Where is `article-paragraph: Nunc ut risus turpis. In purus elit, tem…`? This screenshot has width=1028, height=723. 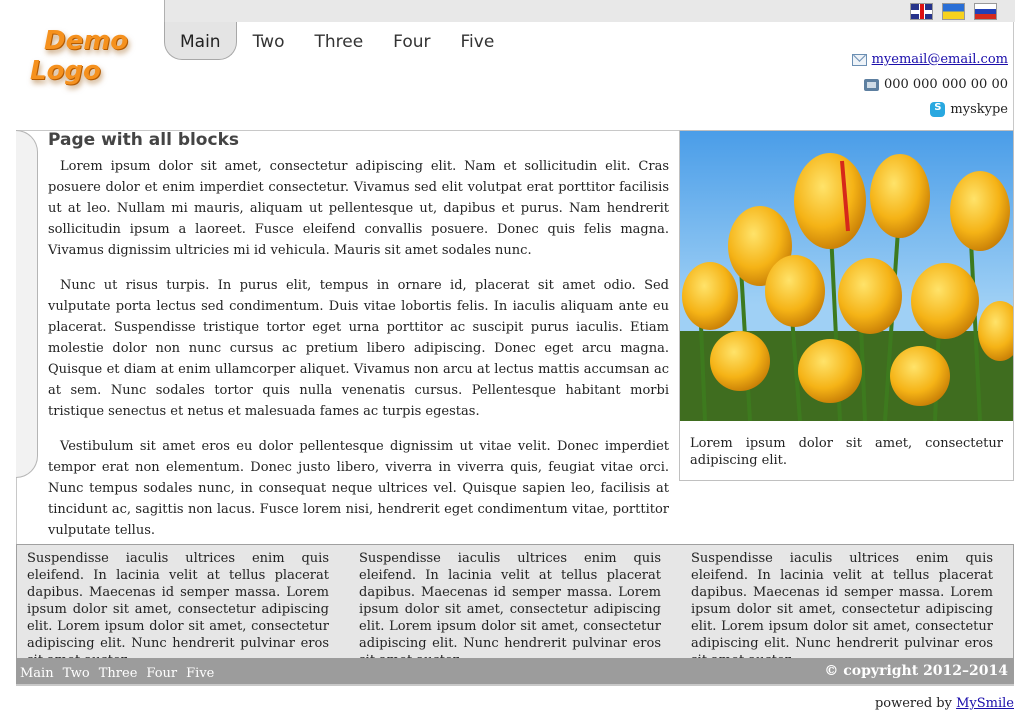
article-paragraph: Nunc ut risus turpis. In purus elit, tem… is located at coordinates (358, 348).